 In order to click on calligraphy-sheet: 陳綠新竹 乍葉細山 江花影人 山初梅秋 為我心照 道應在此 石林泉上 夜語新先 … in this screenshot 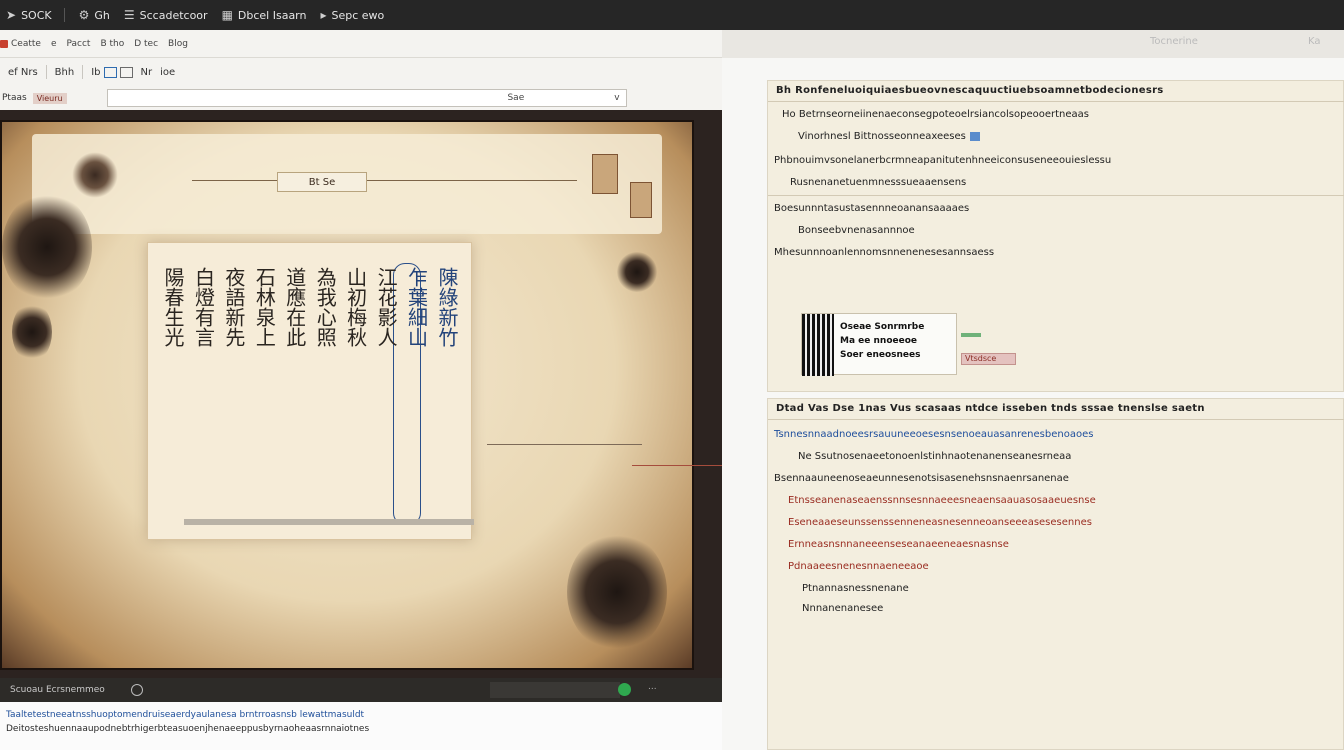, I will do `click(310, 391)`.